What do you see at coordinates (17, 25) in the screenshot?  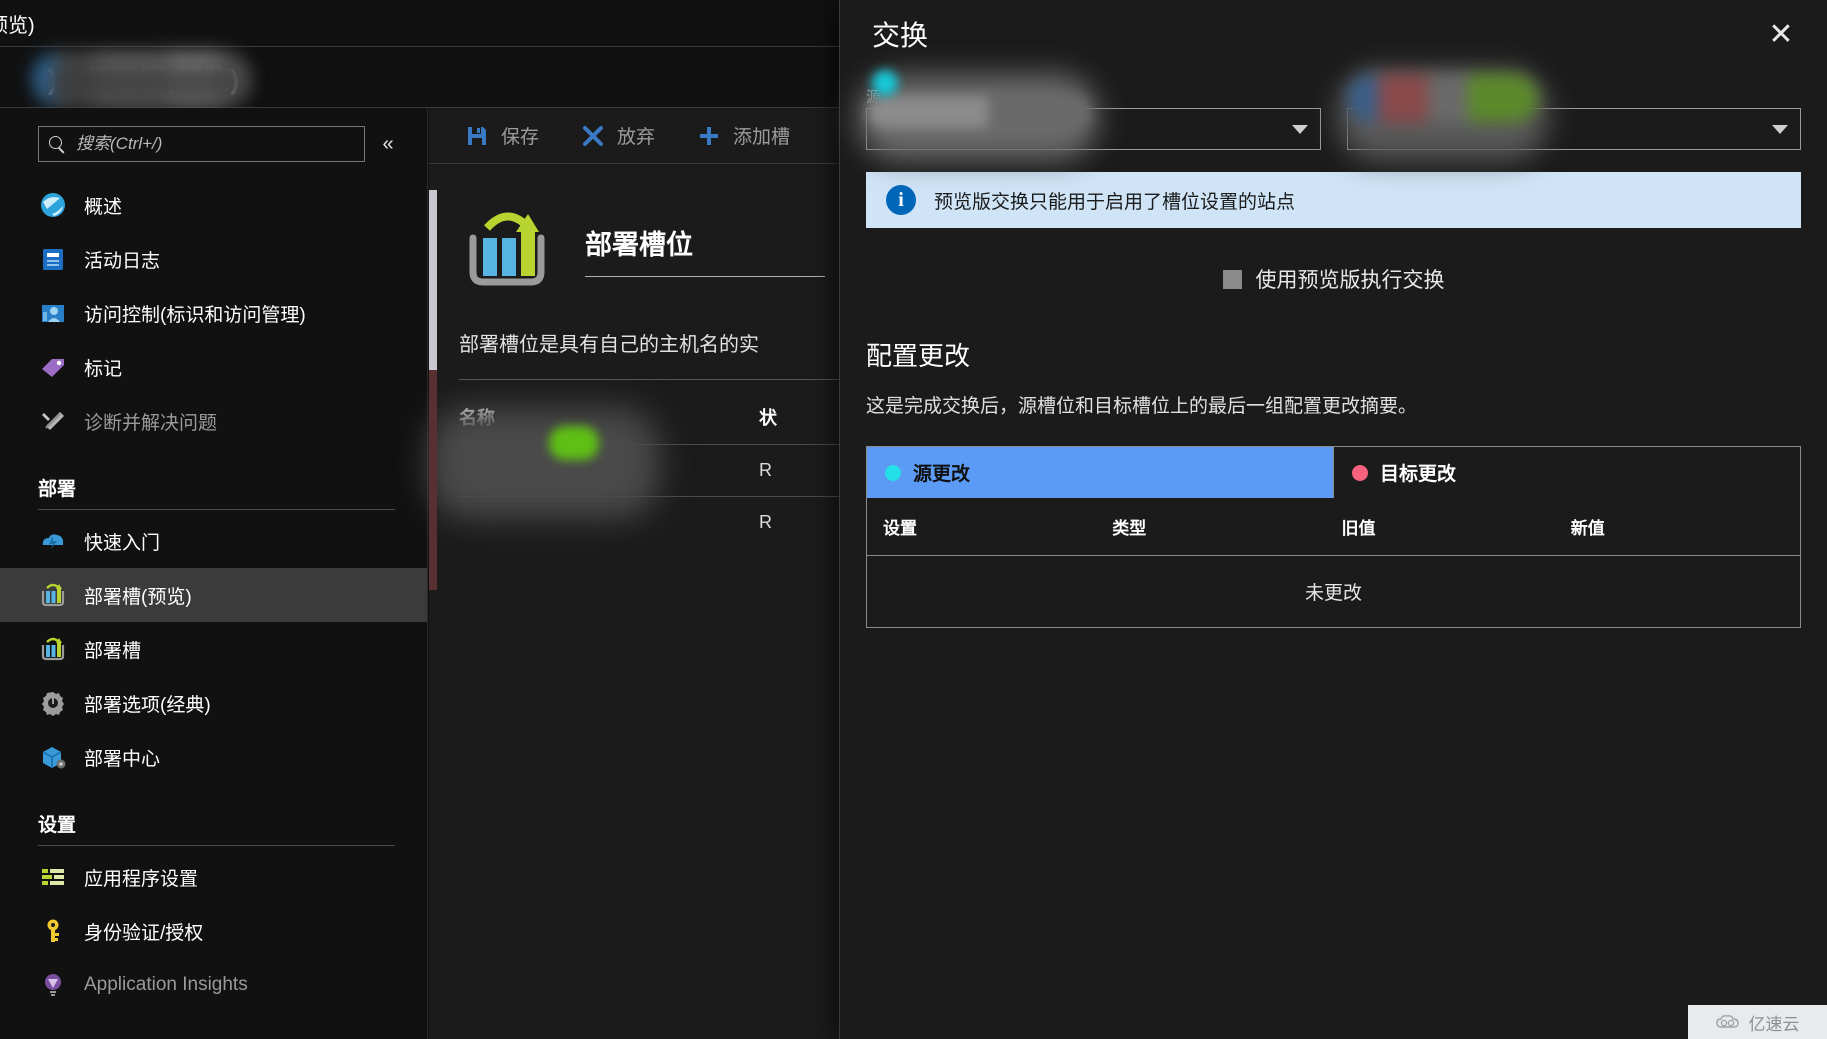 I see `breadcrumb-text: 预览)` at bounding box center [17, 25].